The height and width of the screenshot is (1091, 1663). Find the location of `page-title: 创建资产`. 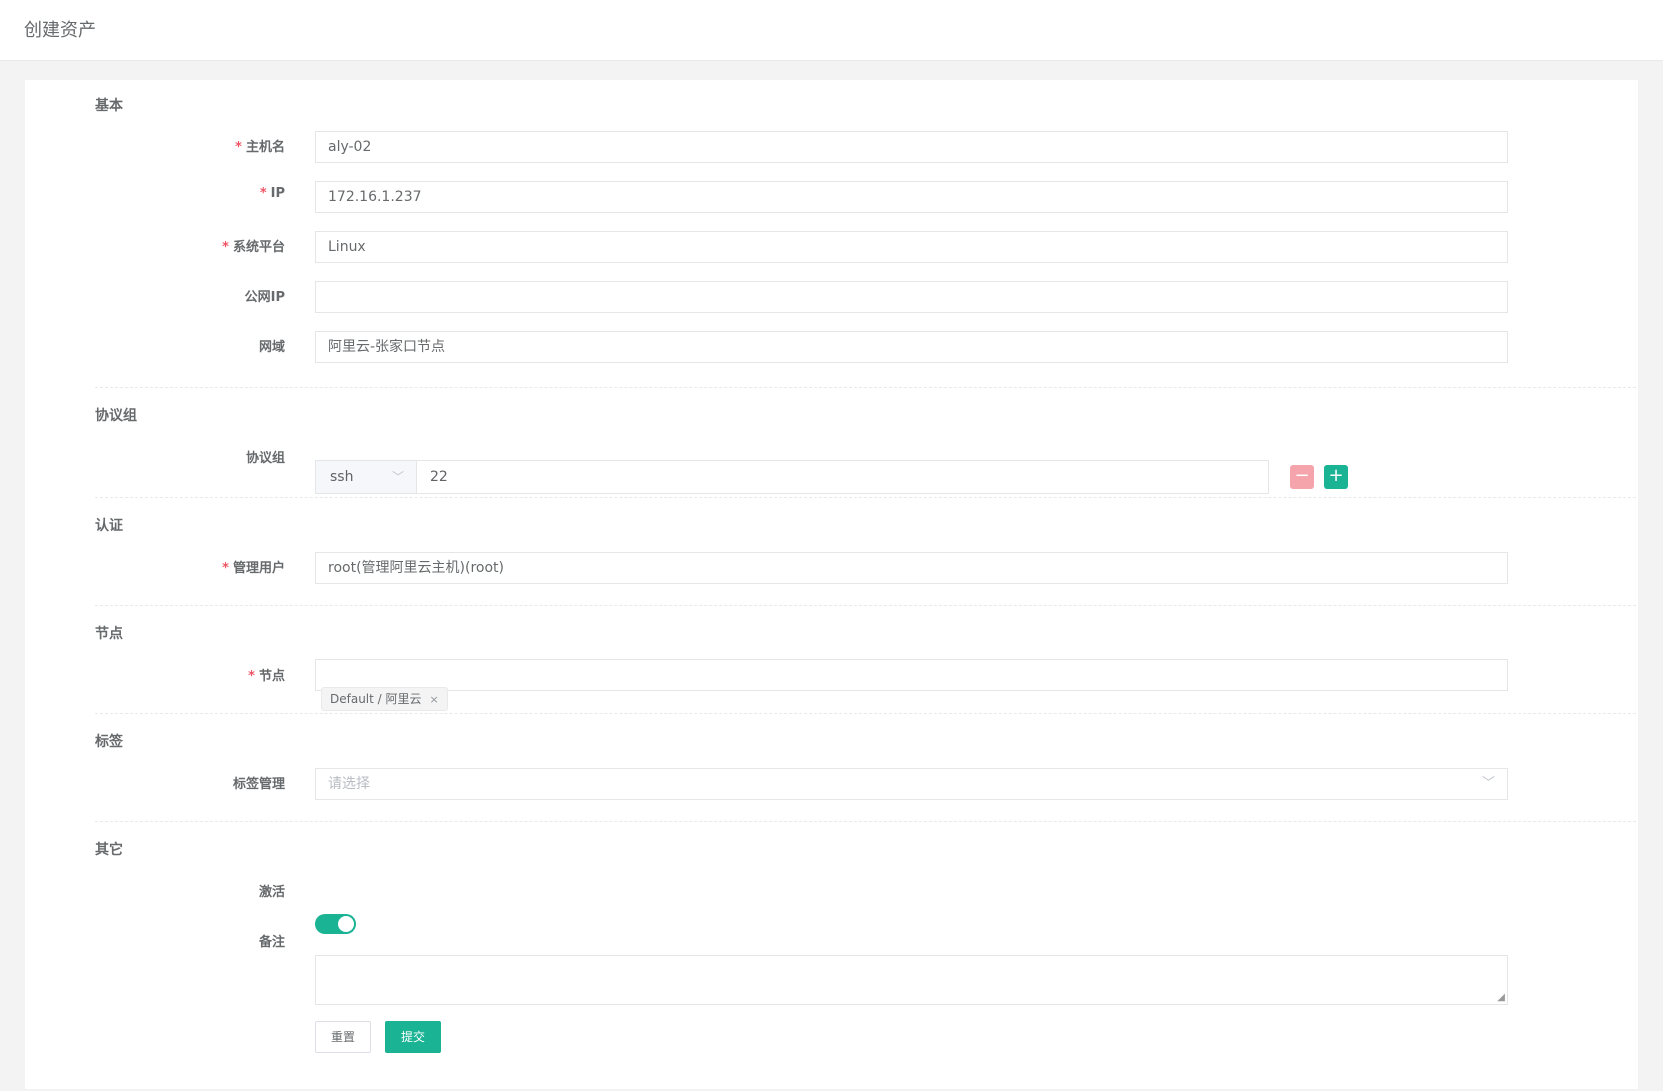

page-title: 创建资产 is located at coordinates (60, 30).